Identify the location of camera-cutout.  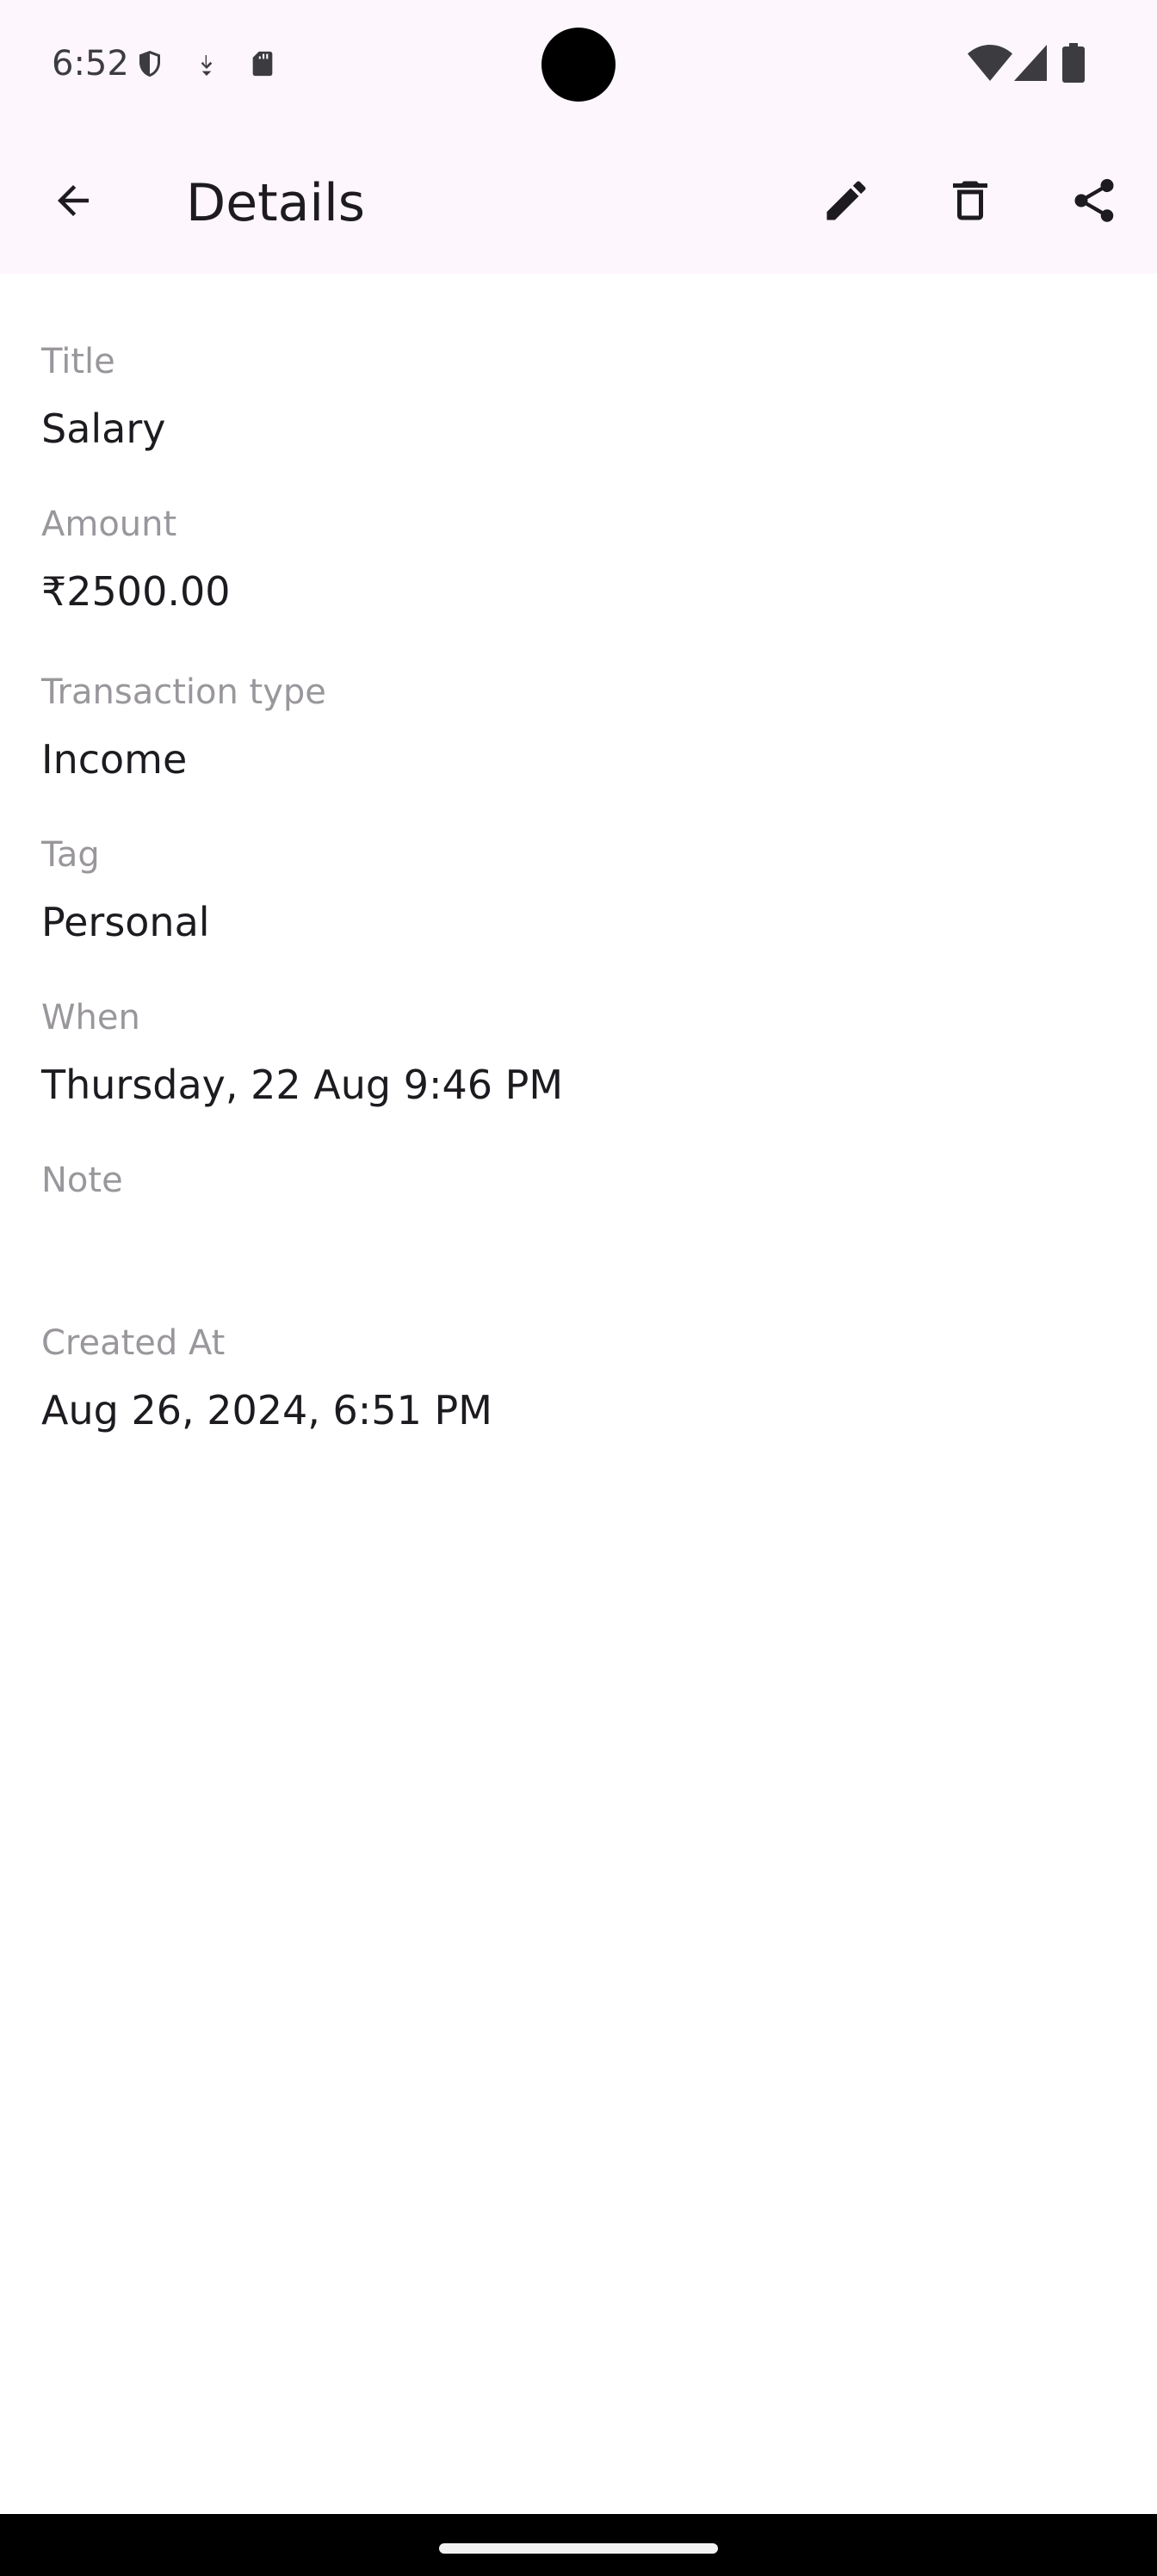
(579, 65).